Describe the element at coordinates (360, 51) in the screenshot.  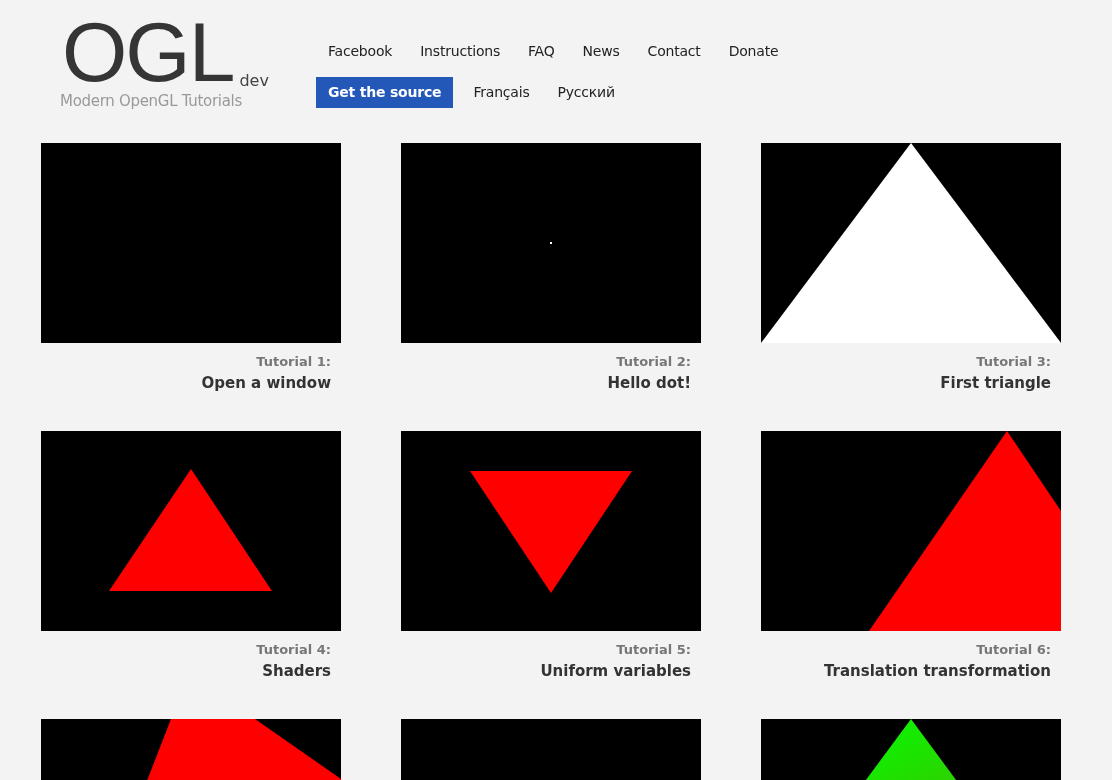
I see `nav-link: Facebook` at that location.